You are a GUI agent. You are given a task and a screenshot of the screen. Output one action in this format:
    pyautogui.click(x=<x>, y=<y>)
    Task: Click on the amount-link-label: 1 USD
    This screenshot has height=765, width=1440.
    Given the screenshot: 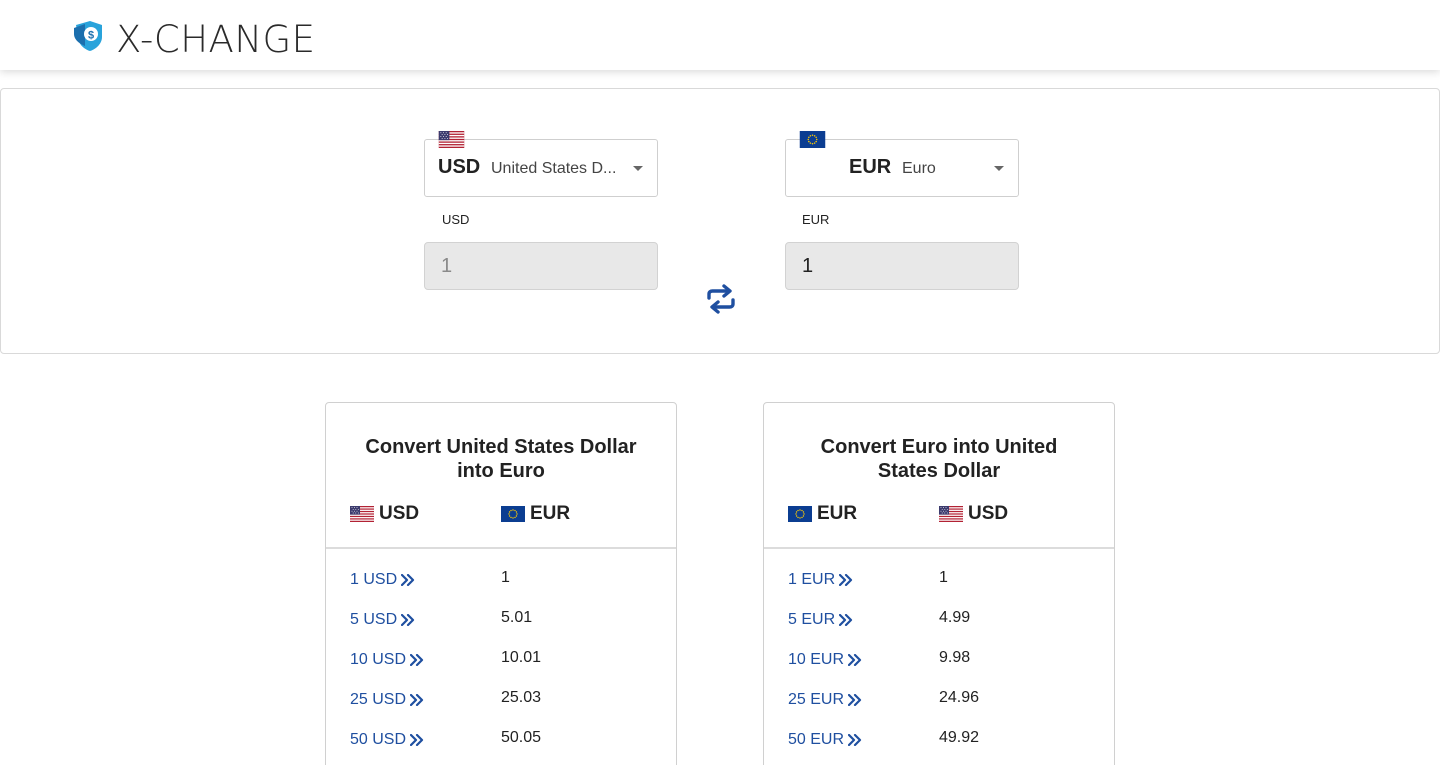 What is the action you would take?
    pyautogui.click(x=374, y=579)
    